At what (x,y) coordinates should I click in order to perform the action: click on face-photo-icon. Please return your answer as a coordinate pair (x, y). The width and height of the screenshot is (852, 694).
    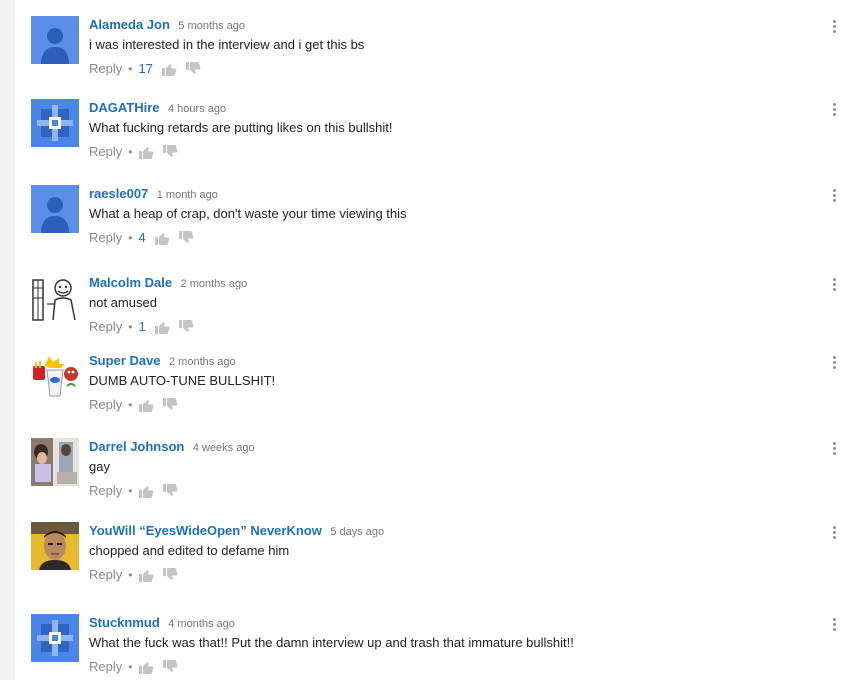
    Looking at the image, I should click on (55, 546).